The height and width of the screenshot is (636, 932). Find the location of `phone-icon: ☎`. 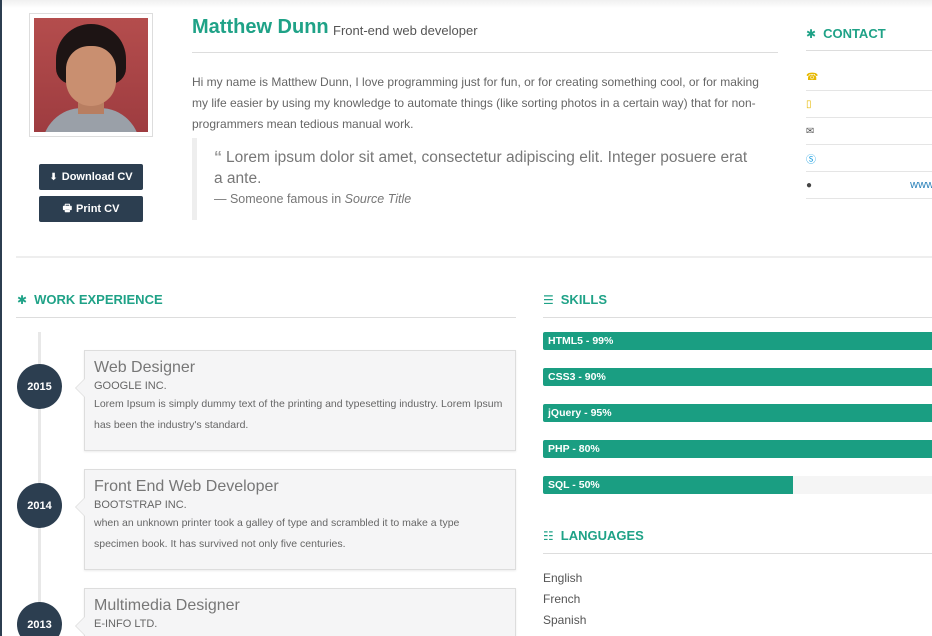

phone-icon: ☎ is located at coordinates (812, 77).